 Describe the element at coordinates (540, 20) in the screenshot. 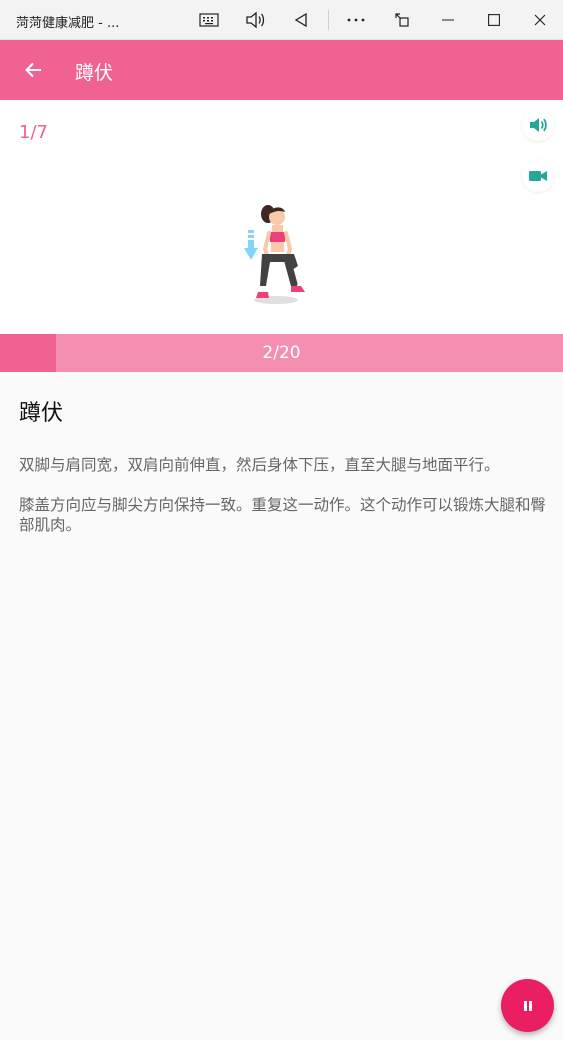

I see `close-icon` at that location.